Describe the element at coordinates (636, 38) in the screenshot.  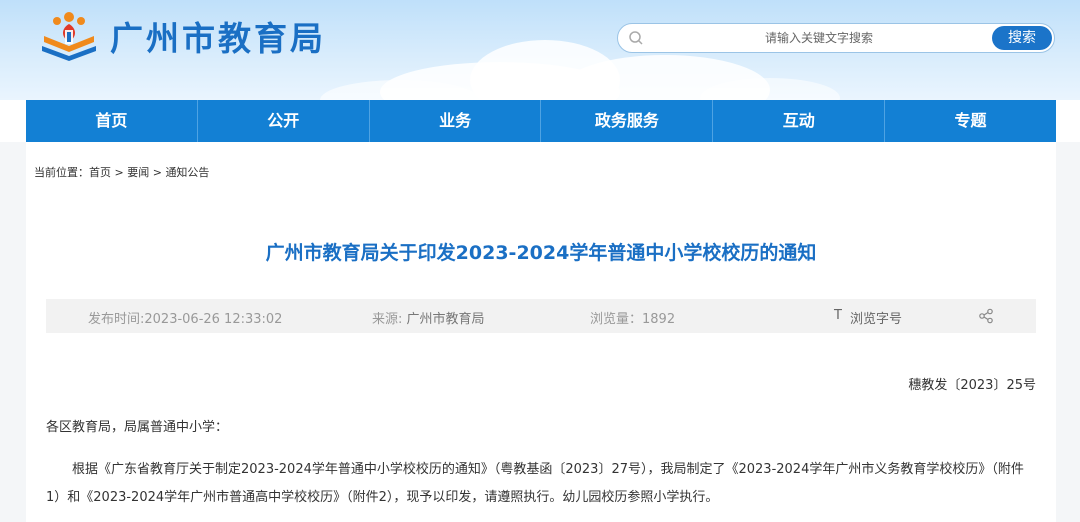
I see `search-icon` at that location.